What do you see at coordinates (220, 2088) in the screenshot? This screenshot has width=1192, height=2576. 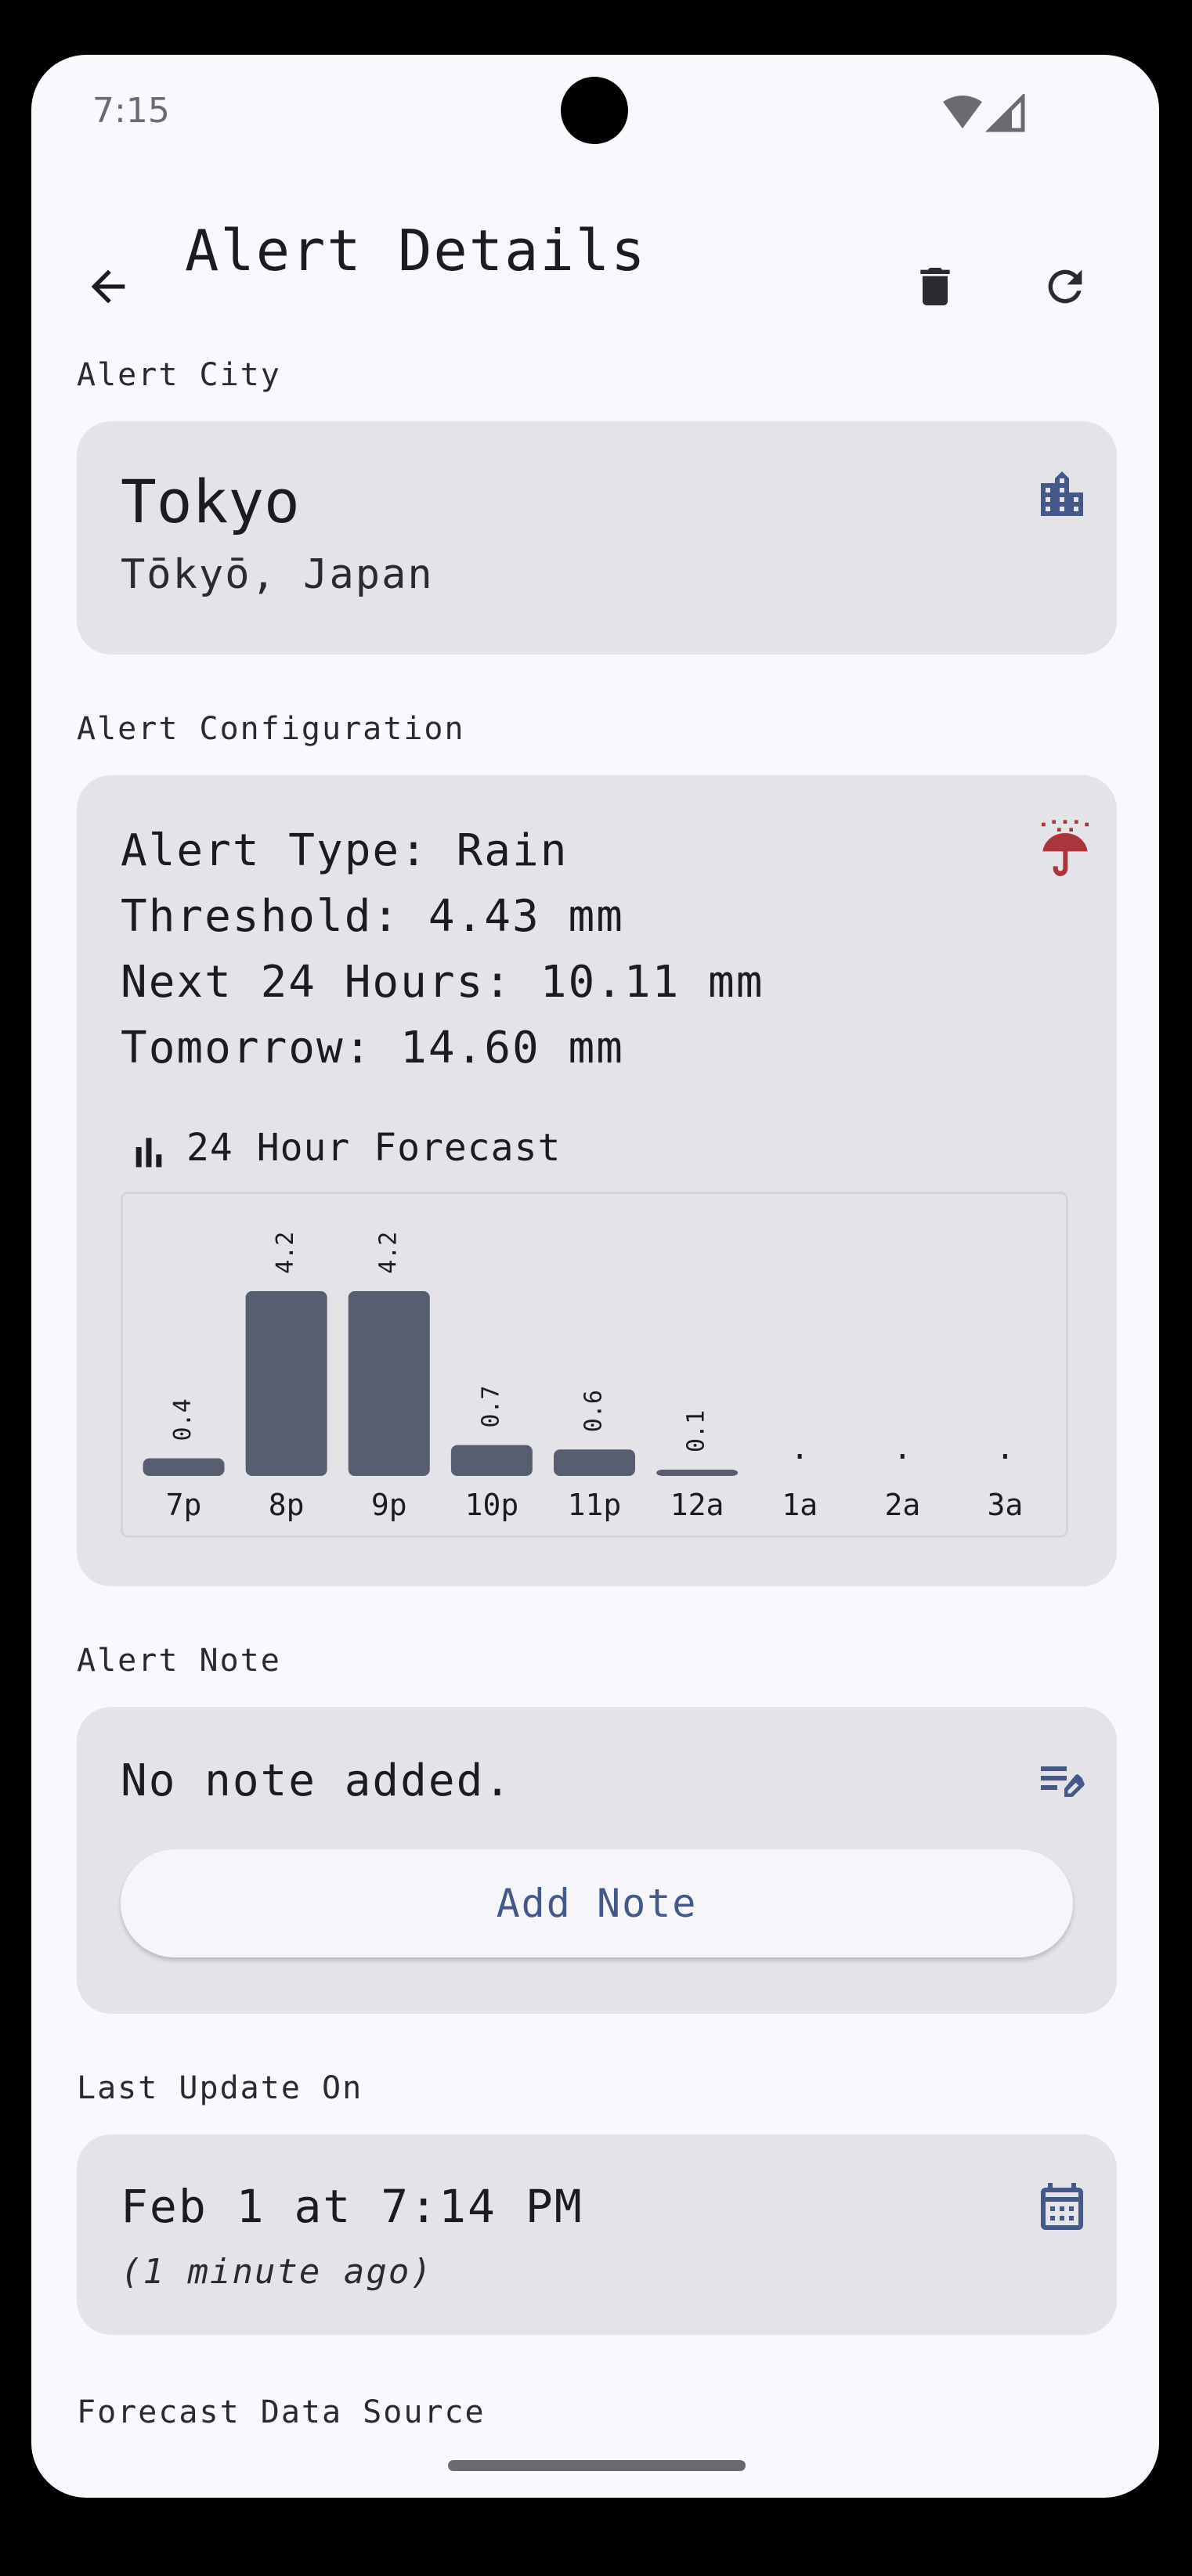 I see `section-label-last-update: Last Update On` at bounding box center [220, 2088].